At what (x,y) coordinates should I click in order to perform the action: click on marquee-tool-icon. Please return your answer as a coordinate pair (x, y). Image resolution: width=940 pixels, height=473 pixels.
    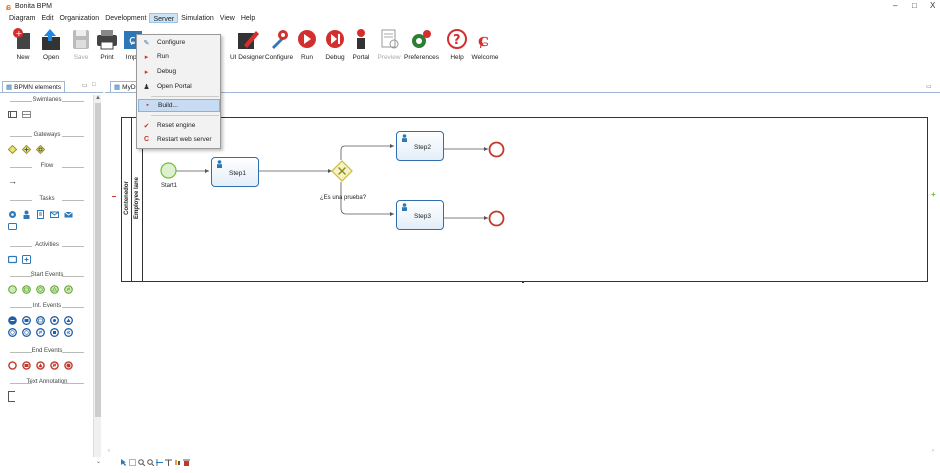
    Looking at the image, I should click on (132, 462).